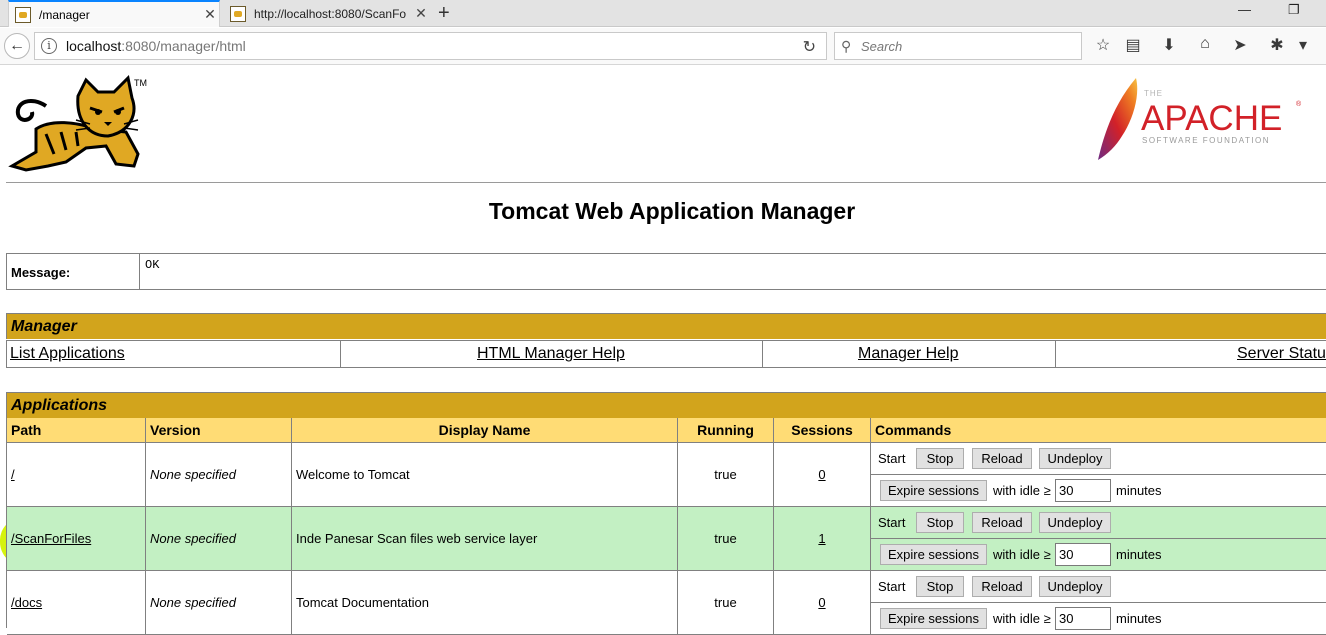 The image size is (1326, 635). I want to click on extension-icon: ✱, so click(1277, 45).